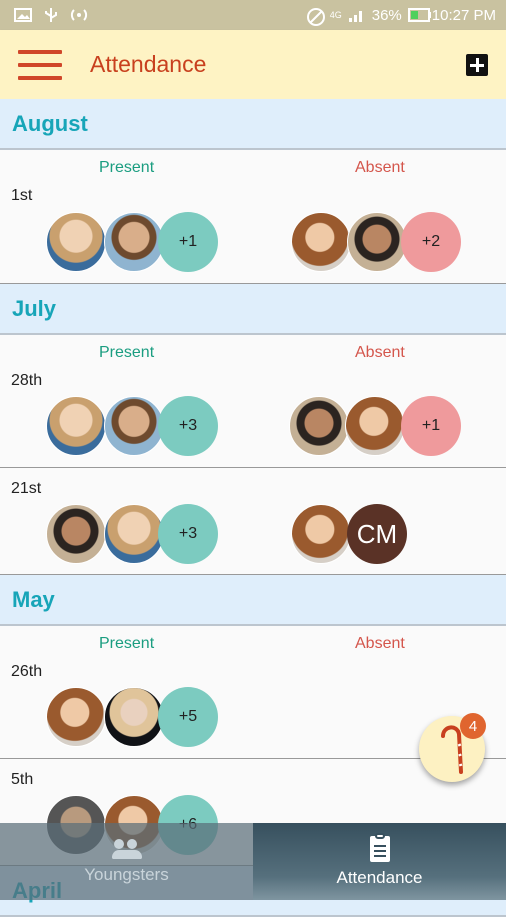 The height and width of the screenshot is (917, 506). I want to click on attendance-card: 21st +3 CM, so click(253, 521).